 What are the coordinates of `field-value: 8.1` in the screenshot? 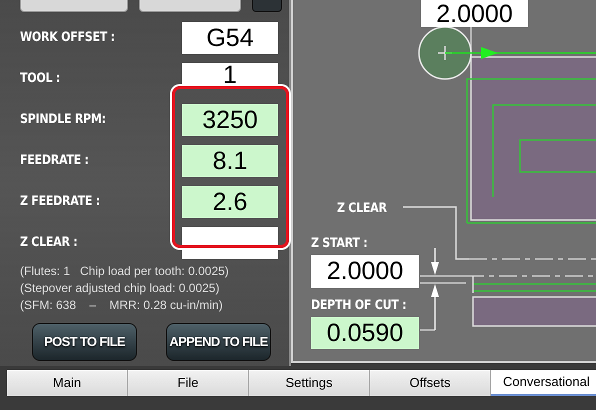 It's located at (230, 161).